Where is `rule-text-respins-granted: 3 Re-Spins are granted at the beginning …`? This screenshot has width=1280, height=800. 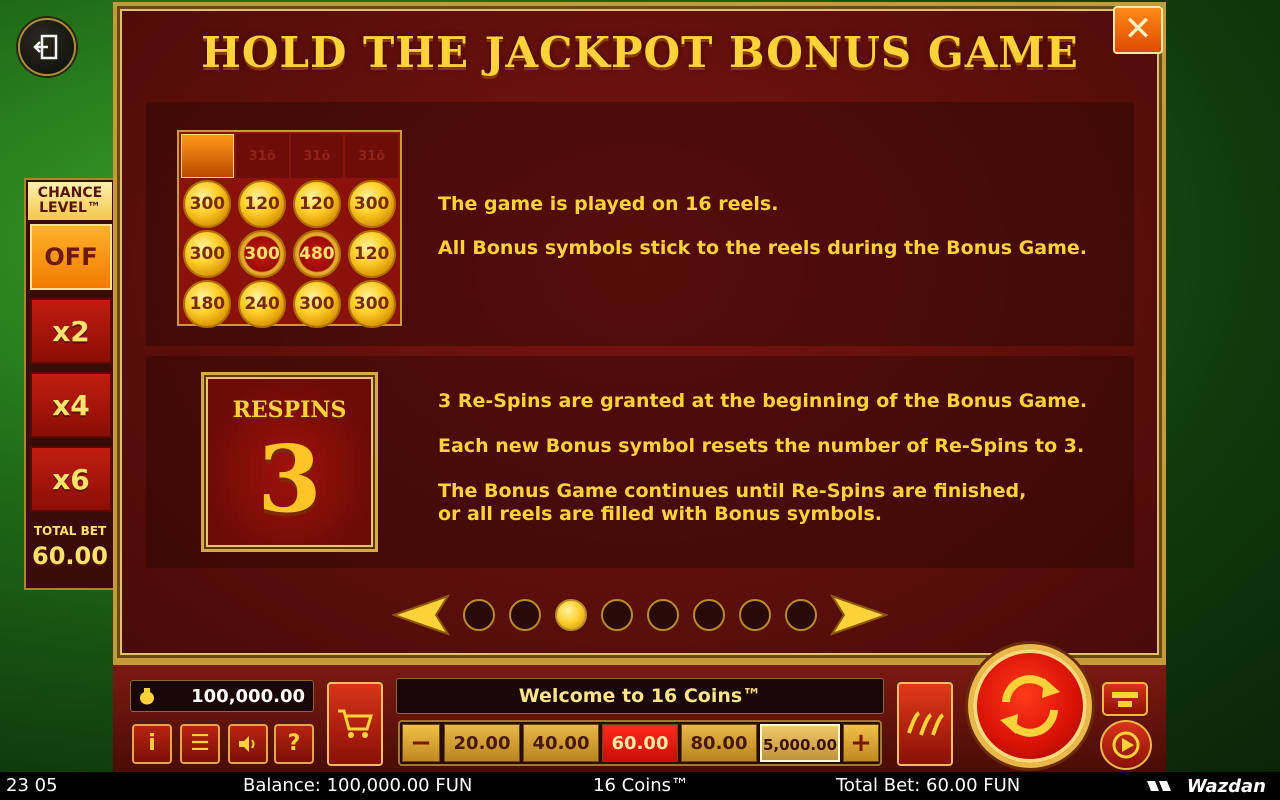 rule-text-respins-granted: 3 Re-Spins are granted at the beginning … is located at coordinates (763, 401).